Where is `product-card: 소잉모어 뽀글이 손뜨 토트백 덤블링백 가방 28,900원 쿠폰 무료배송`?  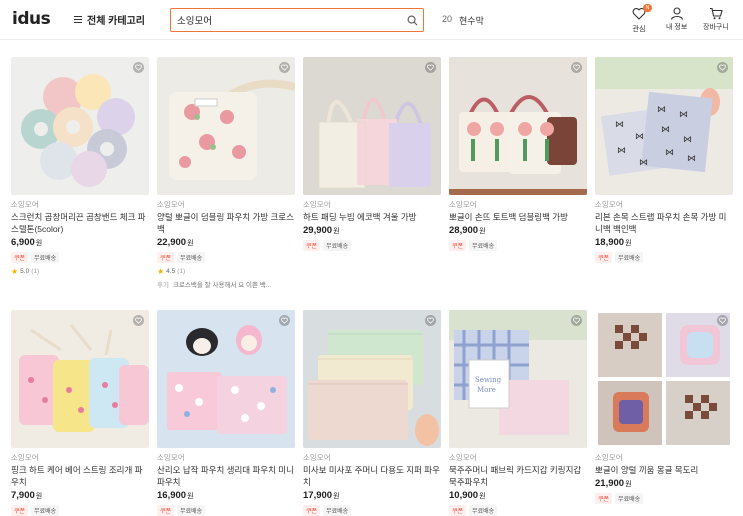
product-card: 소잉모어 뽀글이 손뜨 토트백 덤블링백 가방 28,900원 쿠폰 무료배송 is located at coordinates (518, 154).